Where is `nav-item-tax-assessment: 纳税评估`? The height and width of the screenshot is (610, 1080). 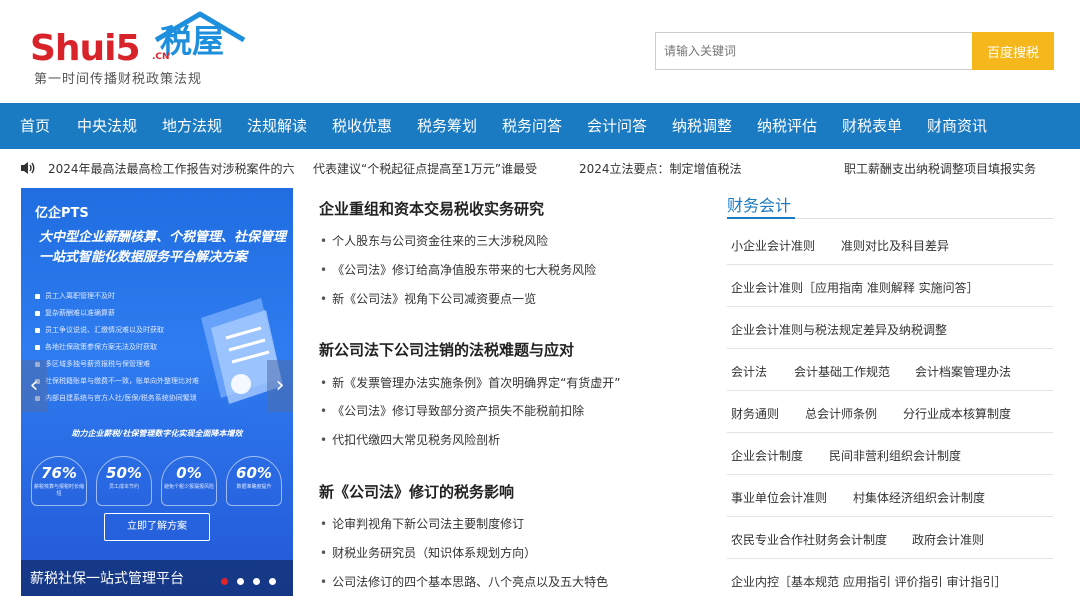
nav-item-tax-assessment: 纳税评估 is located at coordinates (787, 126).